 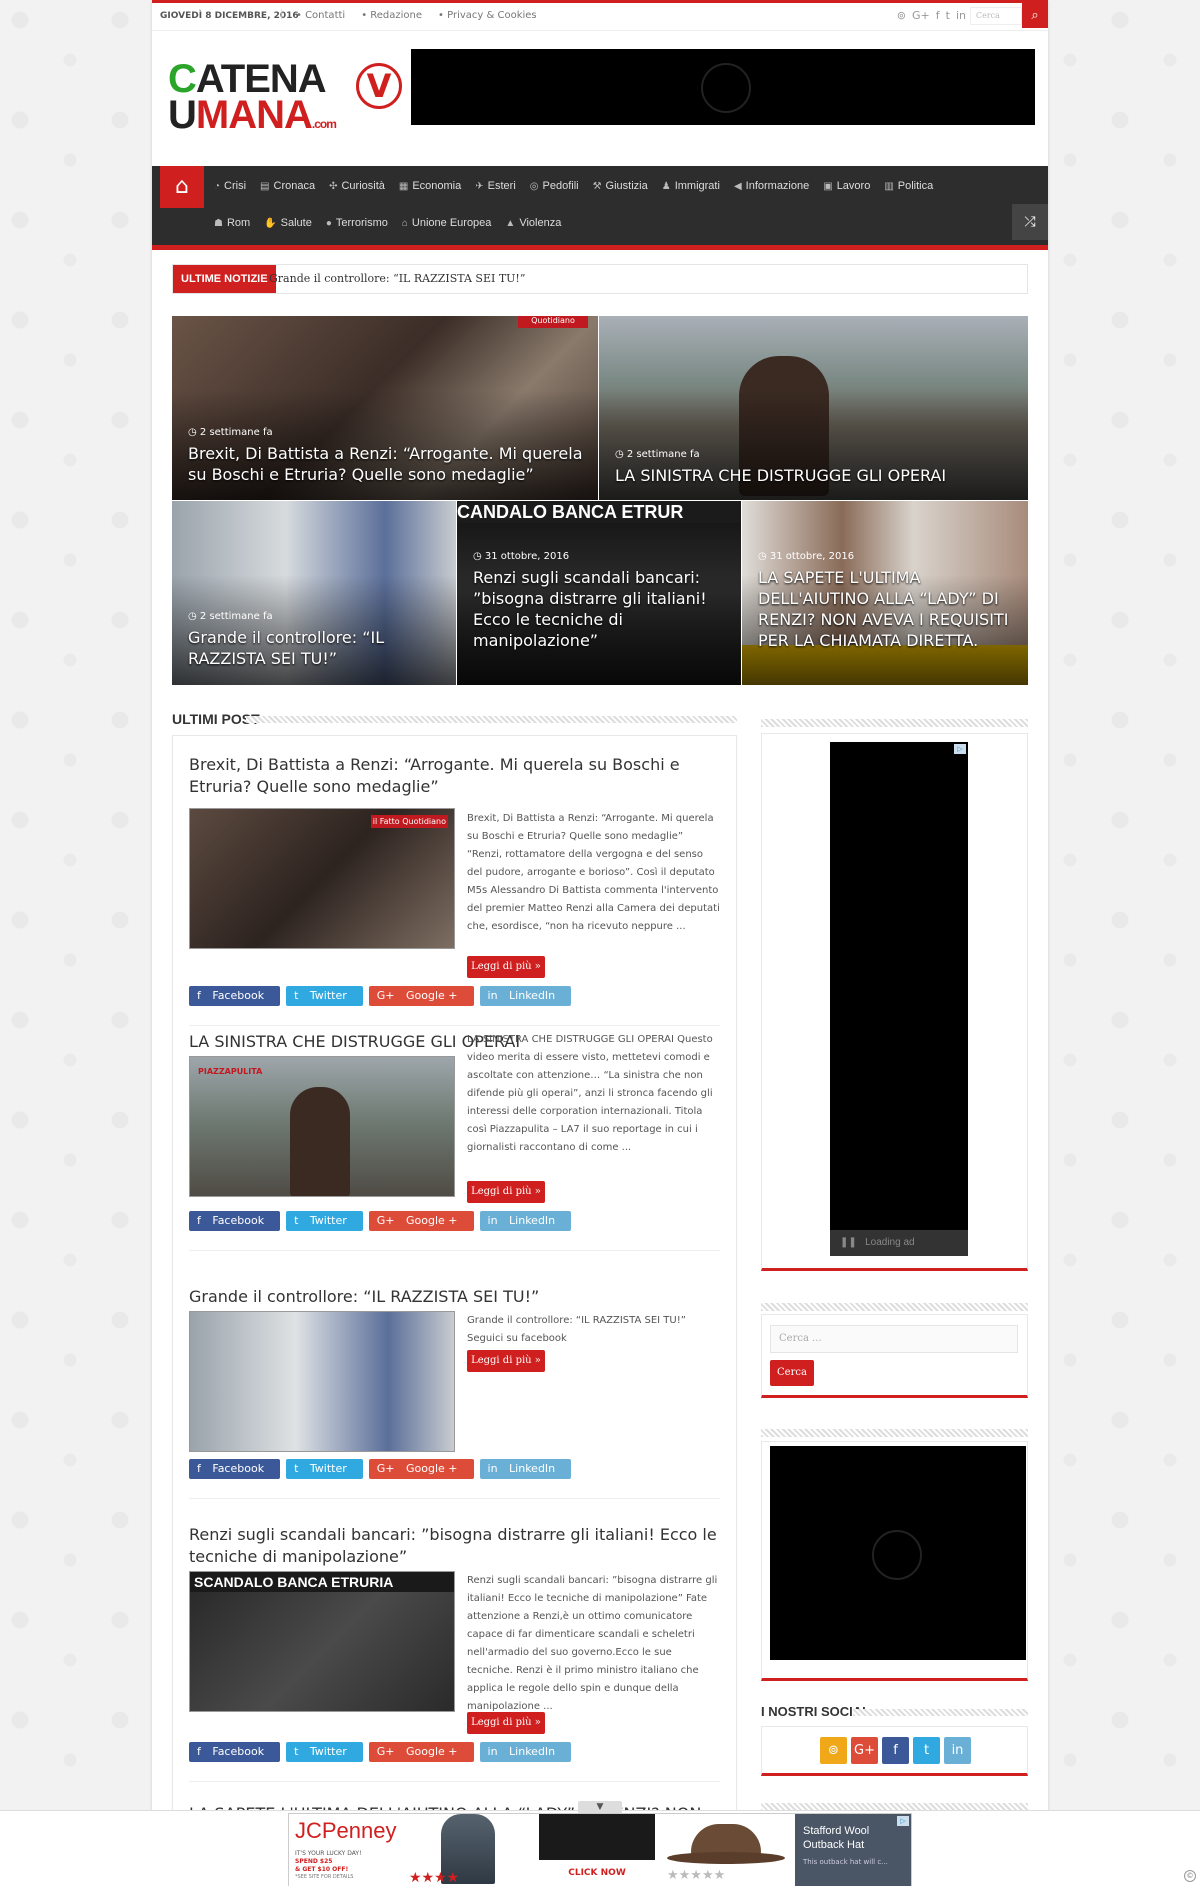 I want to click on spinner-icon, so click(x=897, y=1555).